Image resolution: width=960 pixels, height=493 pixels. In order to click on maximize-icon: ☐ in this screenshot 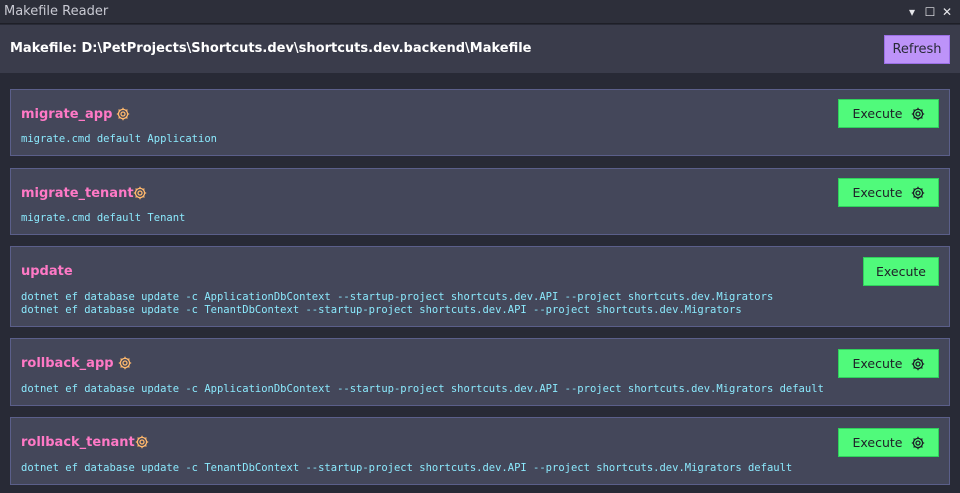, I will do `click(930, 12)`.